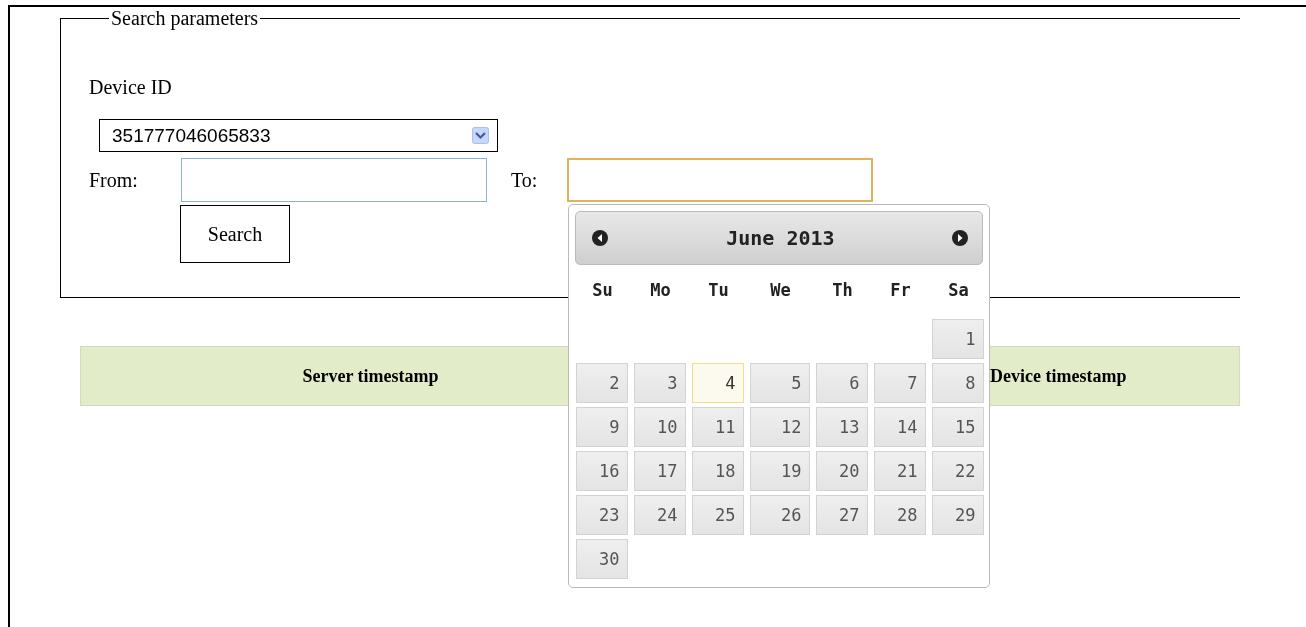 The width and height of the screenshot is (1306, 627). I want to click on column-header: Device timestamp, so click(1058, 376).